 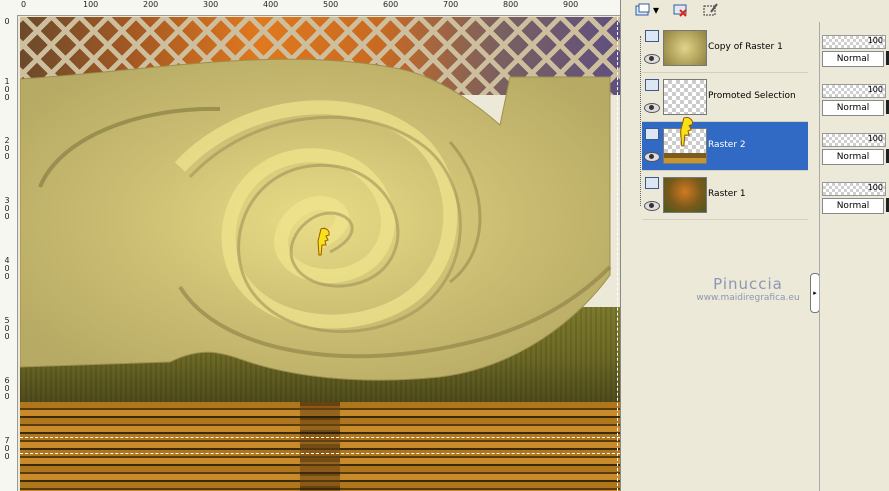 I want to click on layer-properties-raster-1: 100 Normal, so click(x=855, y=200).